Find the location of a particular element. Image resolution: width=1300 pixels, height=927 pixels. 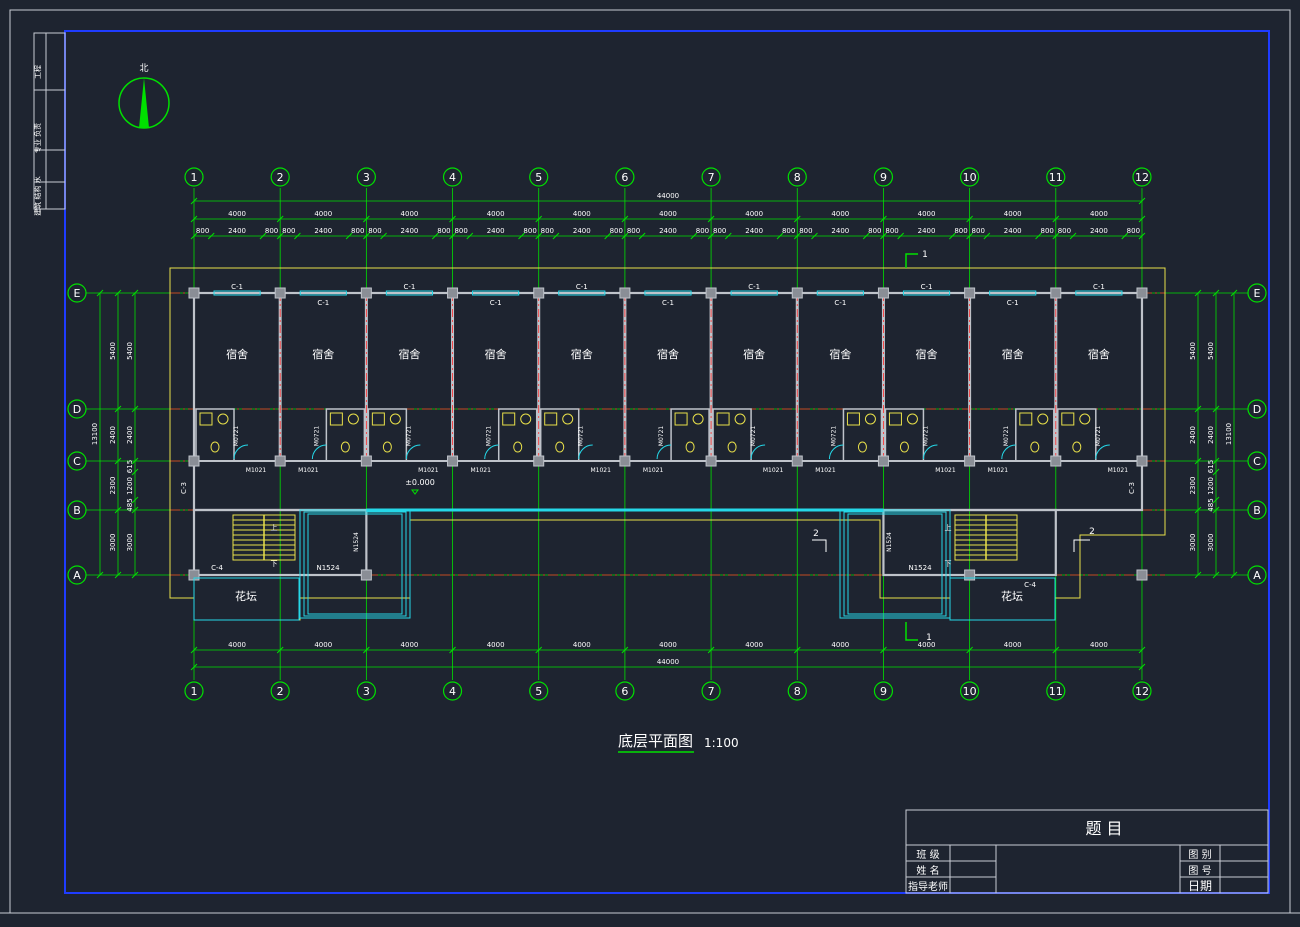

section-marker-2-left-icon is located at coordinates (819, 545).